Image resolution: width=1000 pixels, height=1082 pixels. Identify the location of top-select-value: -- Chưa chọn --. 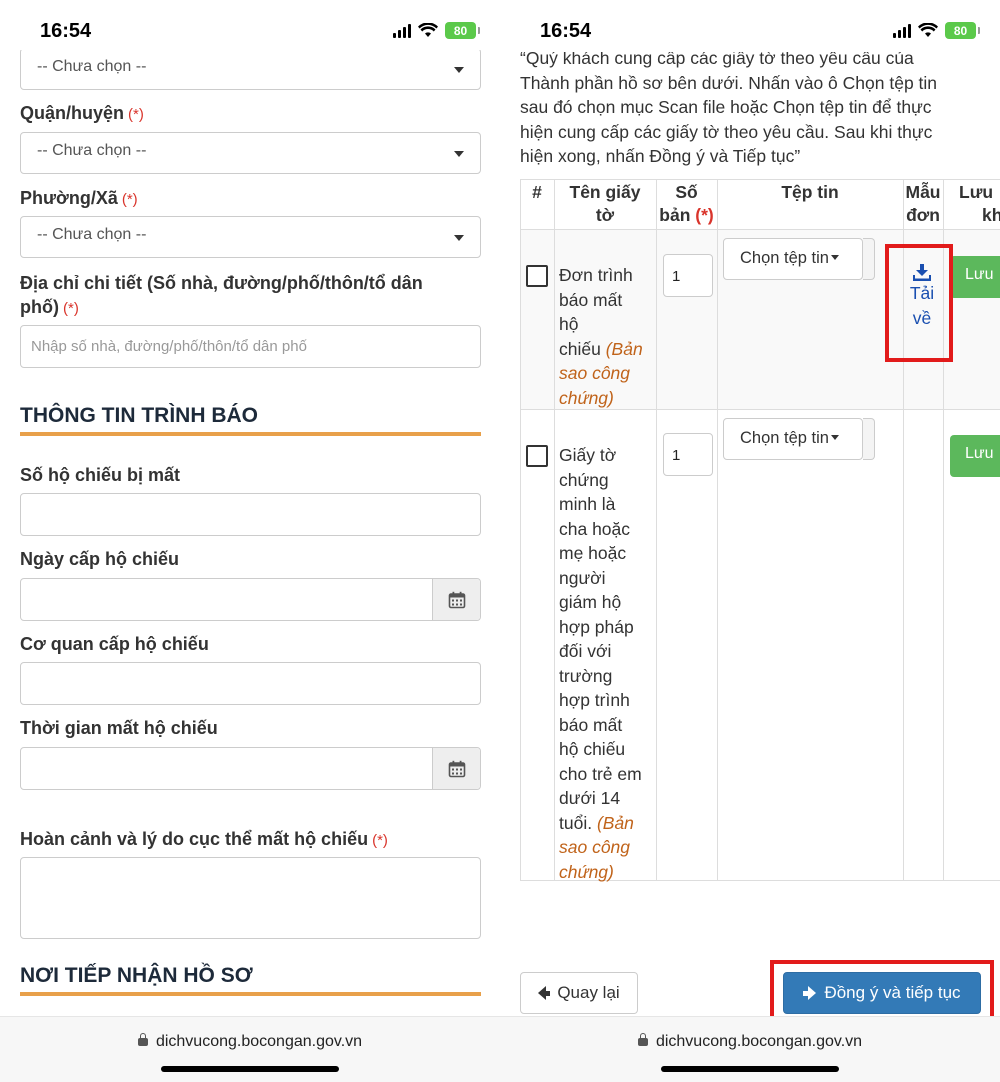
(92, 66).